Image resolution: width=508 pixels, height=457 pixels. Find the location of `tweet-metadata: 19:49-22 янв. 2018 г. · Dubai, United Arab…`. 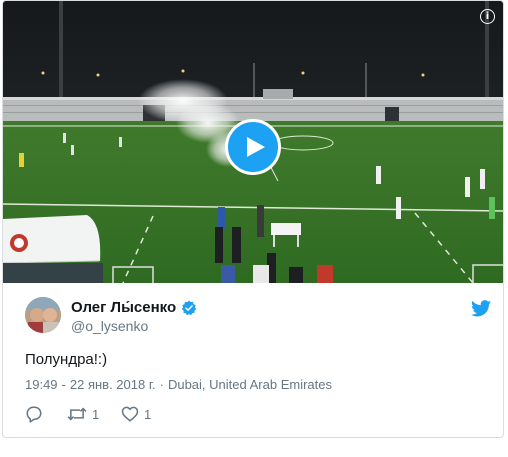

tweet-metadata: 19:49-22 янв. 2018 г. · Dubai, United Arab… is located at coordinates (180, 384).